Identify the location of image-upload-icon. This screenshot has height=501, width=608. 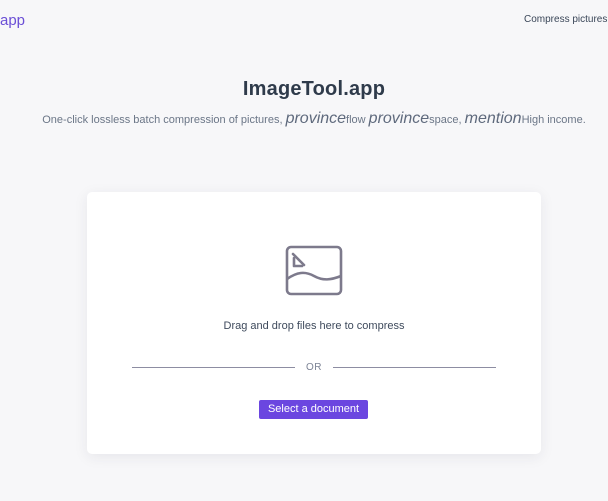
(314, 270).